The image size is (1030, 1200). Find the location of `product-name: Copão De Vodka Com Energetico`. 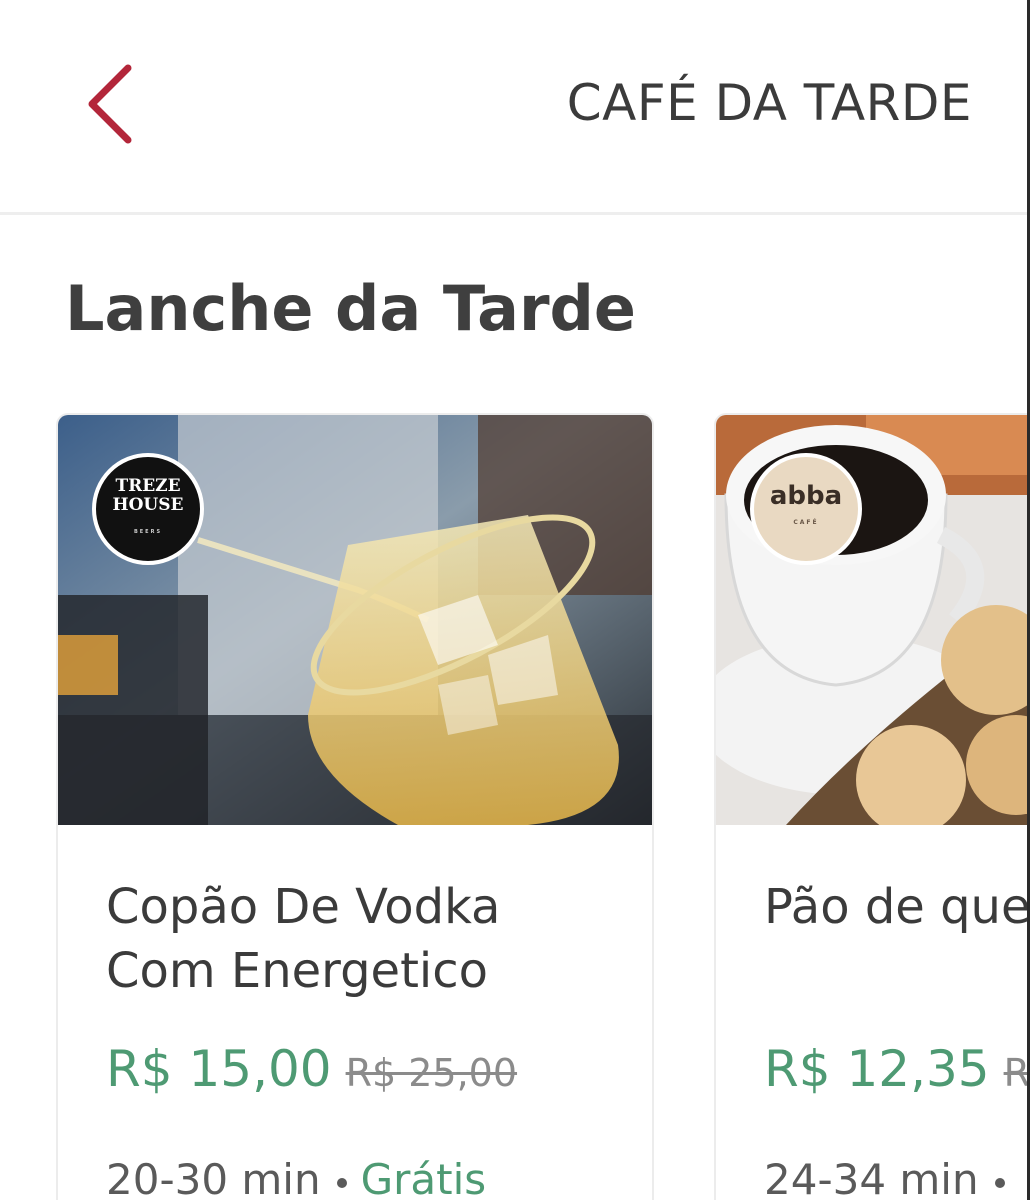

product-name: Copão De Vodka Com Energetico is located at coordinates (303, 939).